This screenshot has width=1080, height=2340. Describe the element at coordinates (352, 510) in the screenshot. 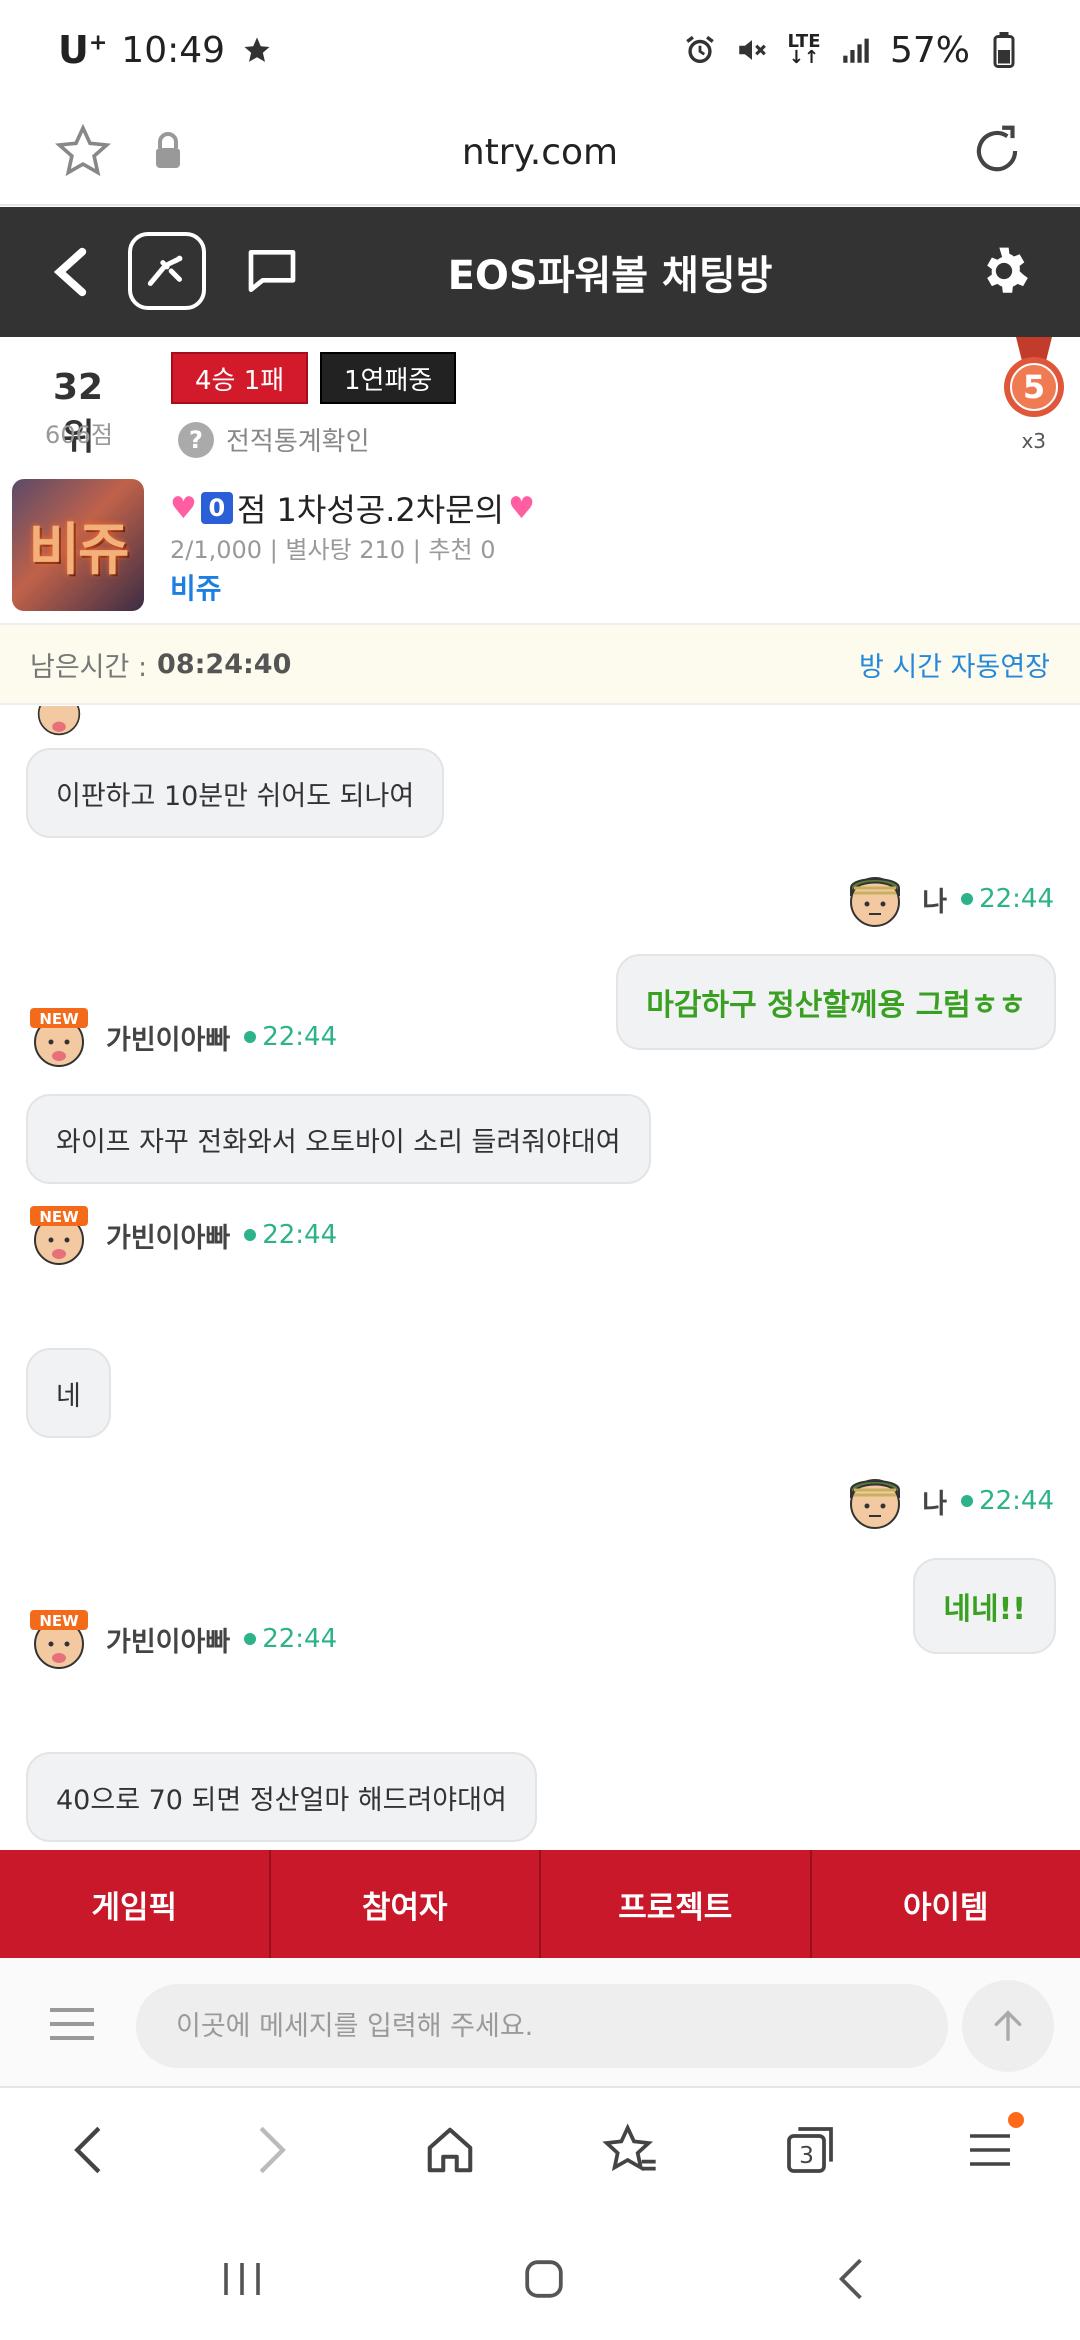

I see `room-title: ♥ 0 점 1차성공.2차문의 ♥` at that location.